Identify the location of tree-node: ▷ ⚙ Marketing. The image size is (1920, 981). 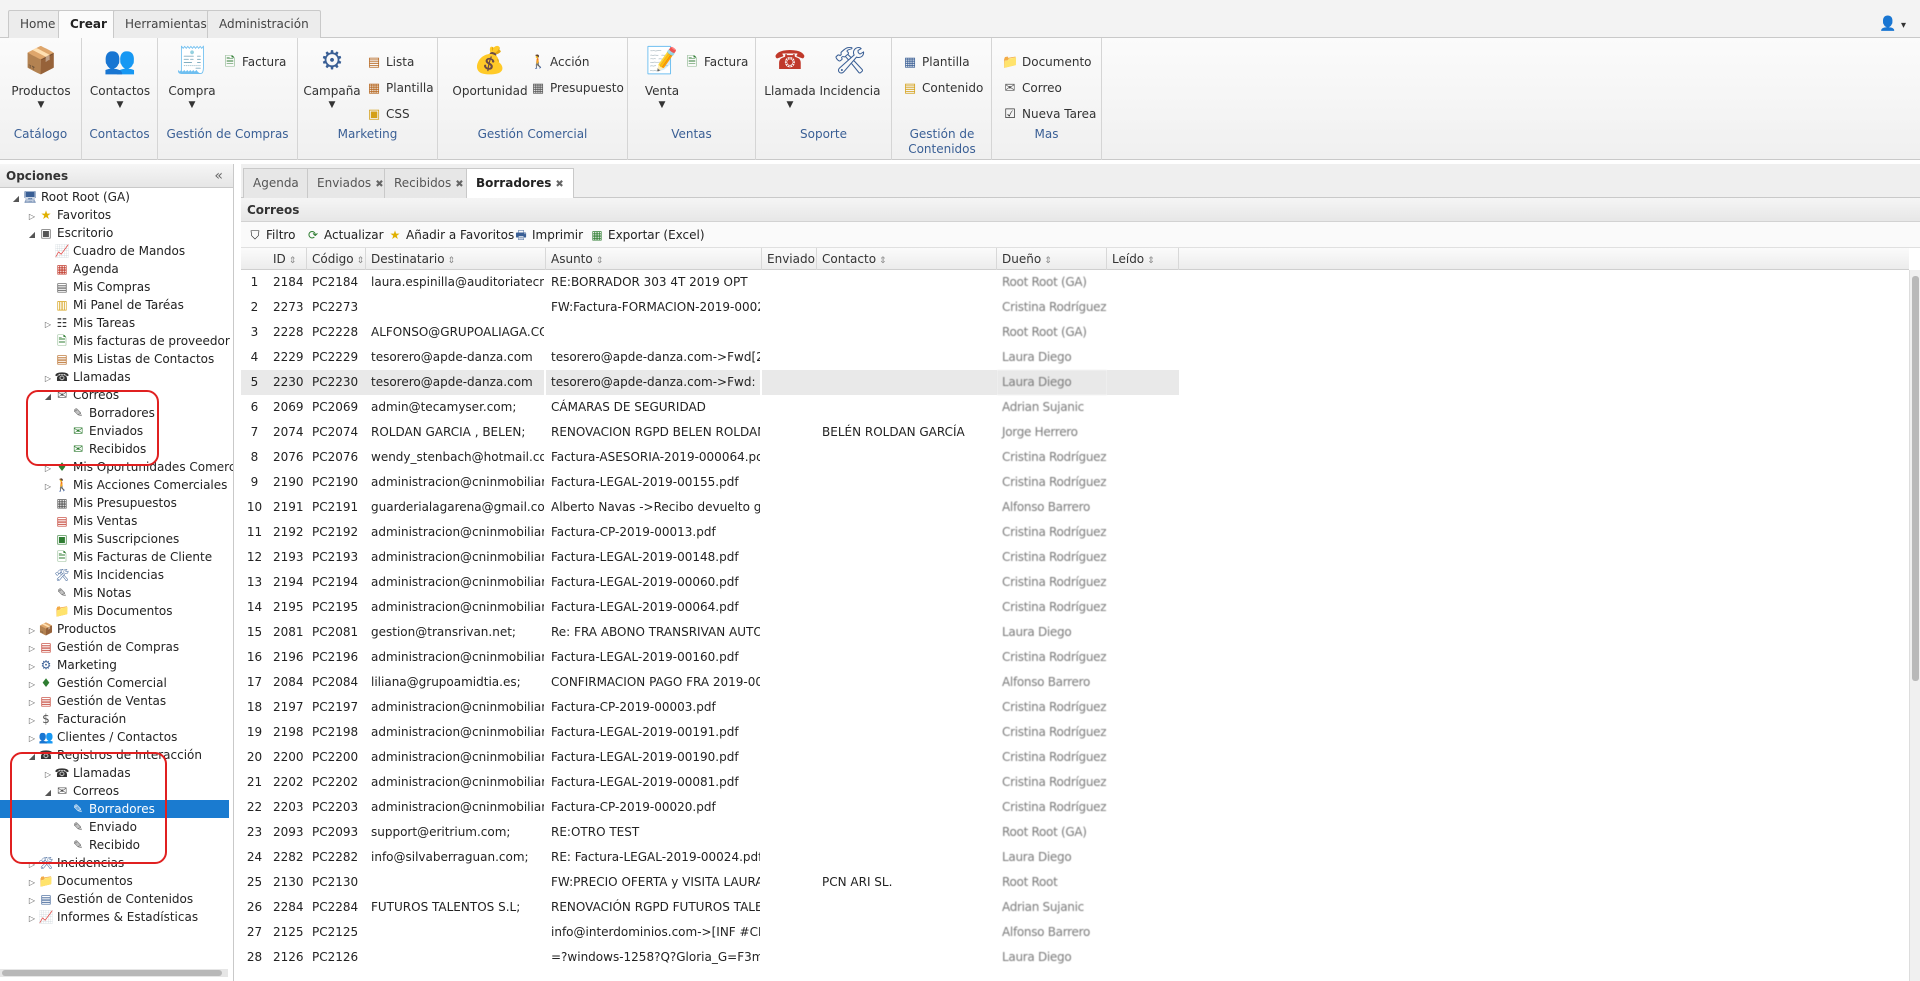
(71, 665).